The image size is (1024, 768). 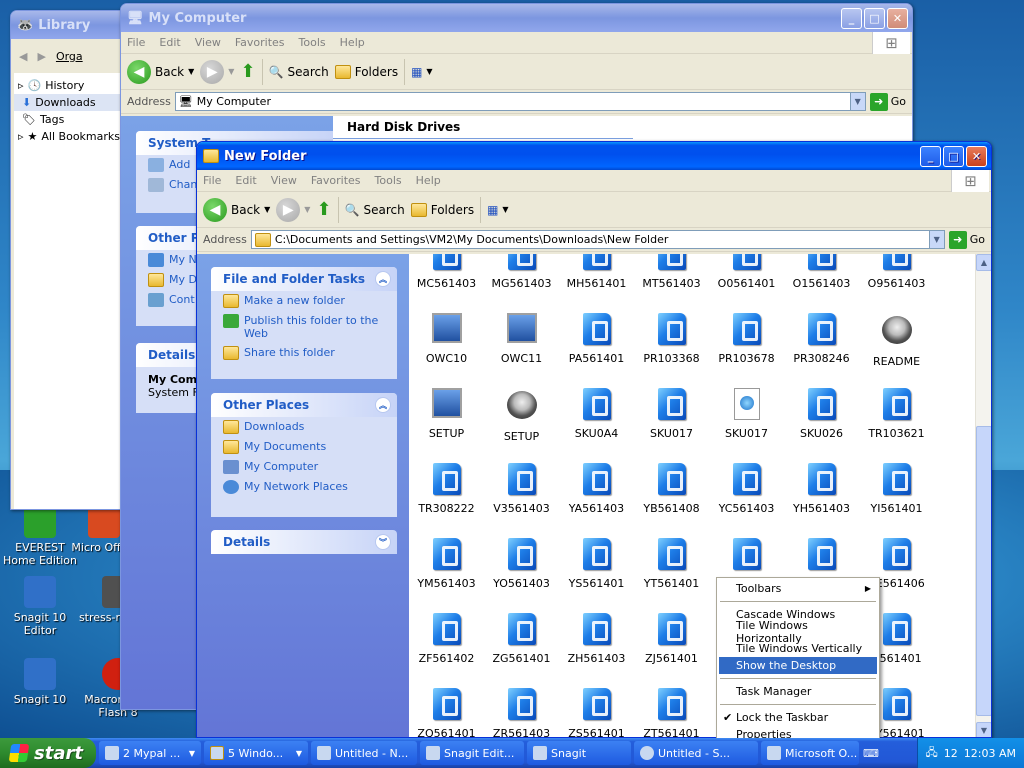 I want to click on tree-item-tags: 🏷 Tags, so click(x=70, y=119).